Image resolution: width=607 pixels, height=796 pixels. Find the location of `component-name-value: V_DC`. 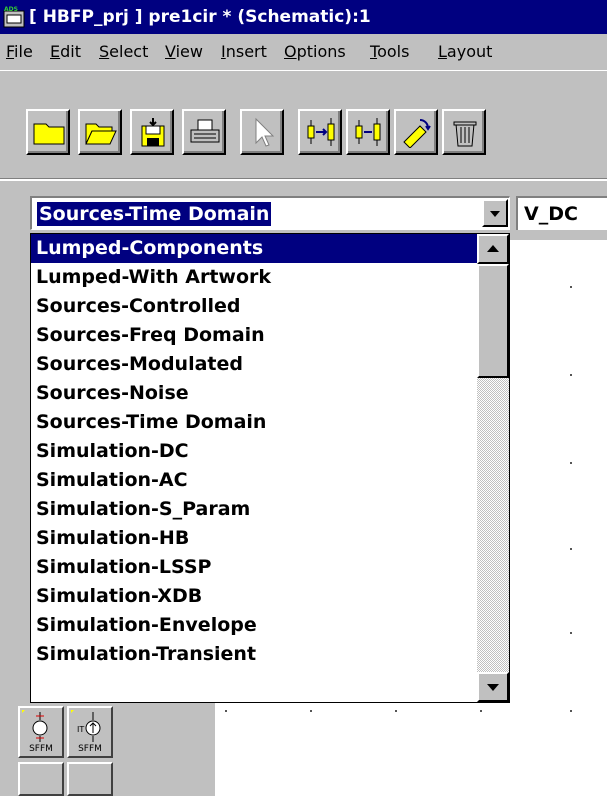

component-name-value: V_DC is located at coordinates (551, 214).